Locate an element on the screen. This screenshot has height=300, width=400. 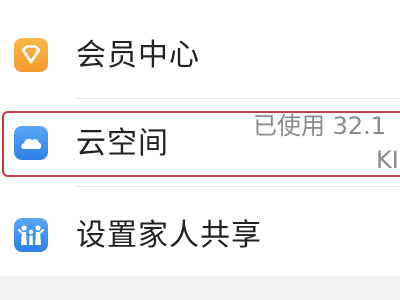
menu-item-label: 会员中心 is located at coordinates (138, 55).